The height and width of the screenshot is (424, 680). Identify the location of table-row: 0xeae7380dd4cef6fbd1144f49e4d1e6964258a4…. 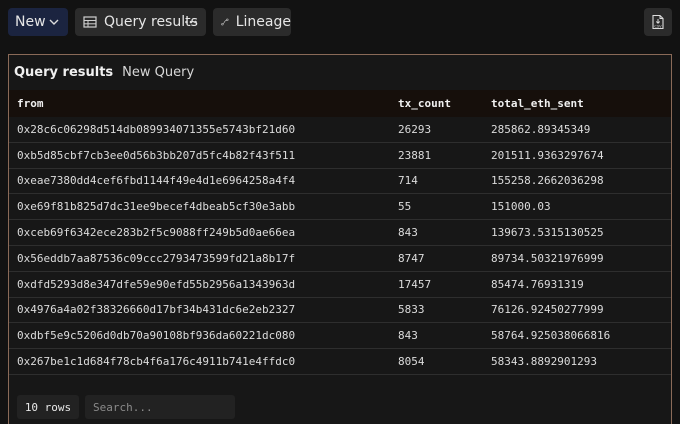
(340, 182).